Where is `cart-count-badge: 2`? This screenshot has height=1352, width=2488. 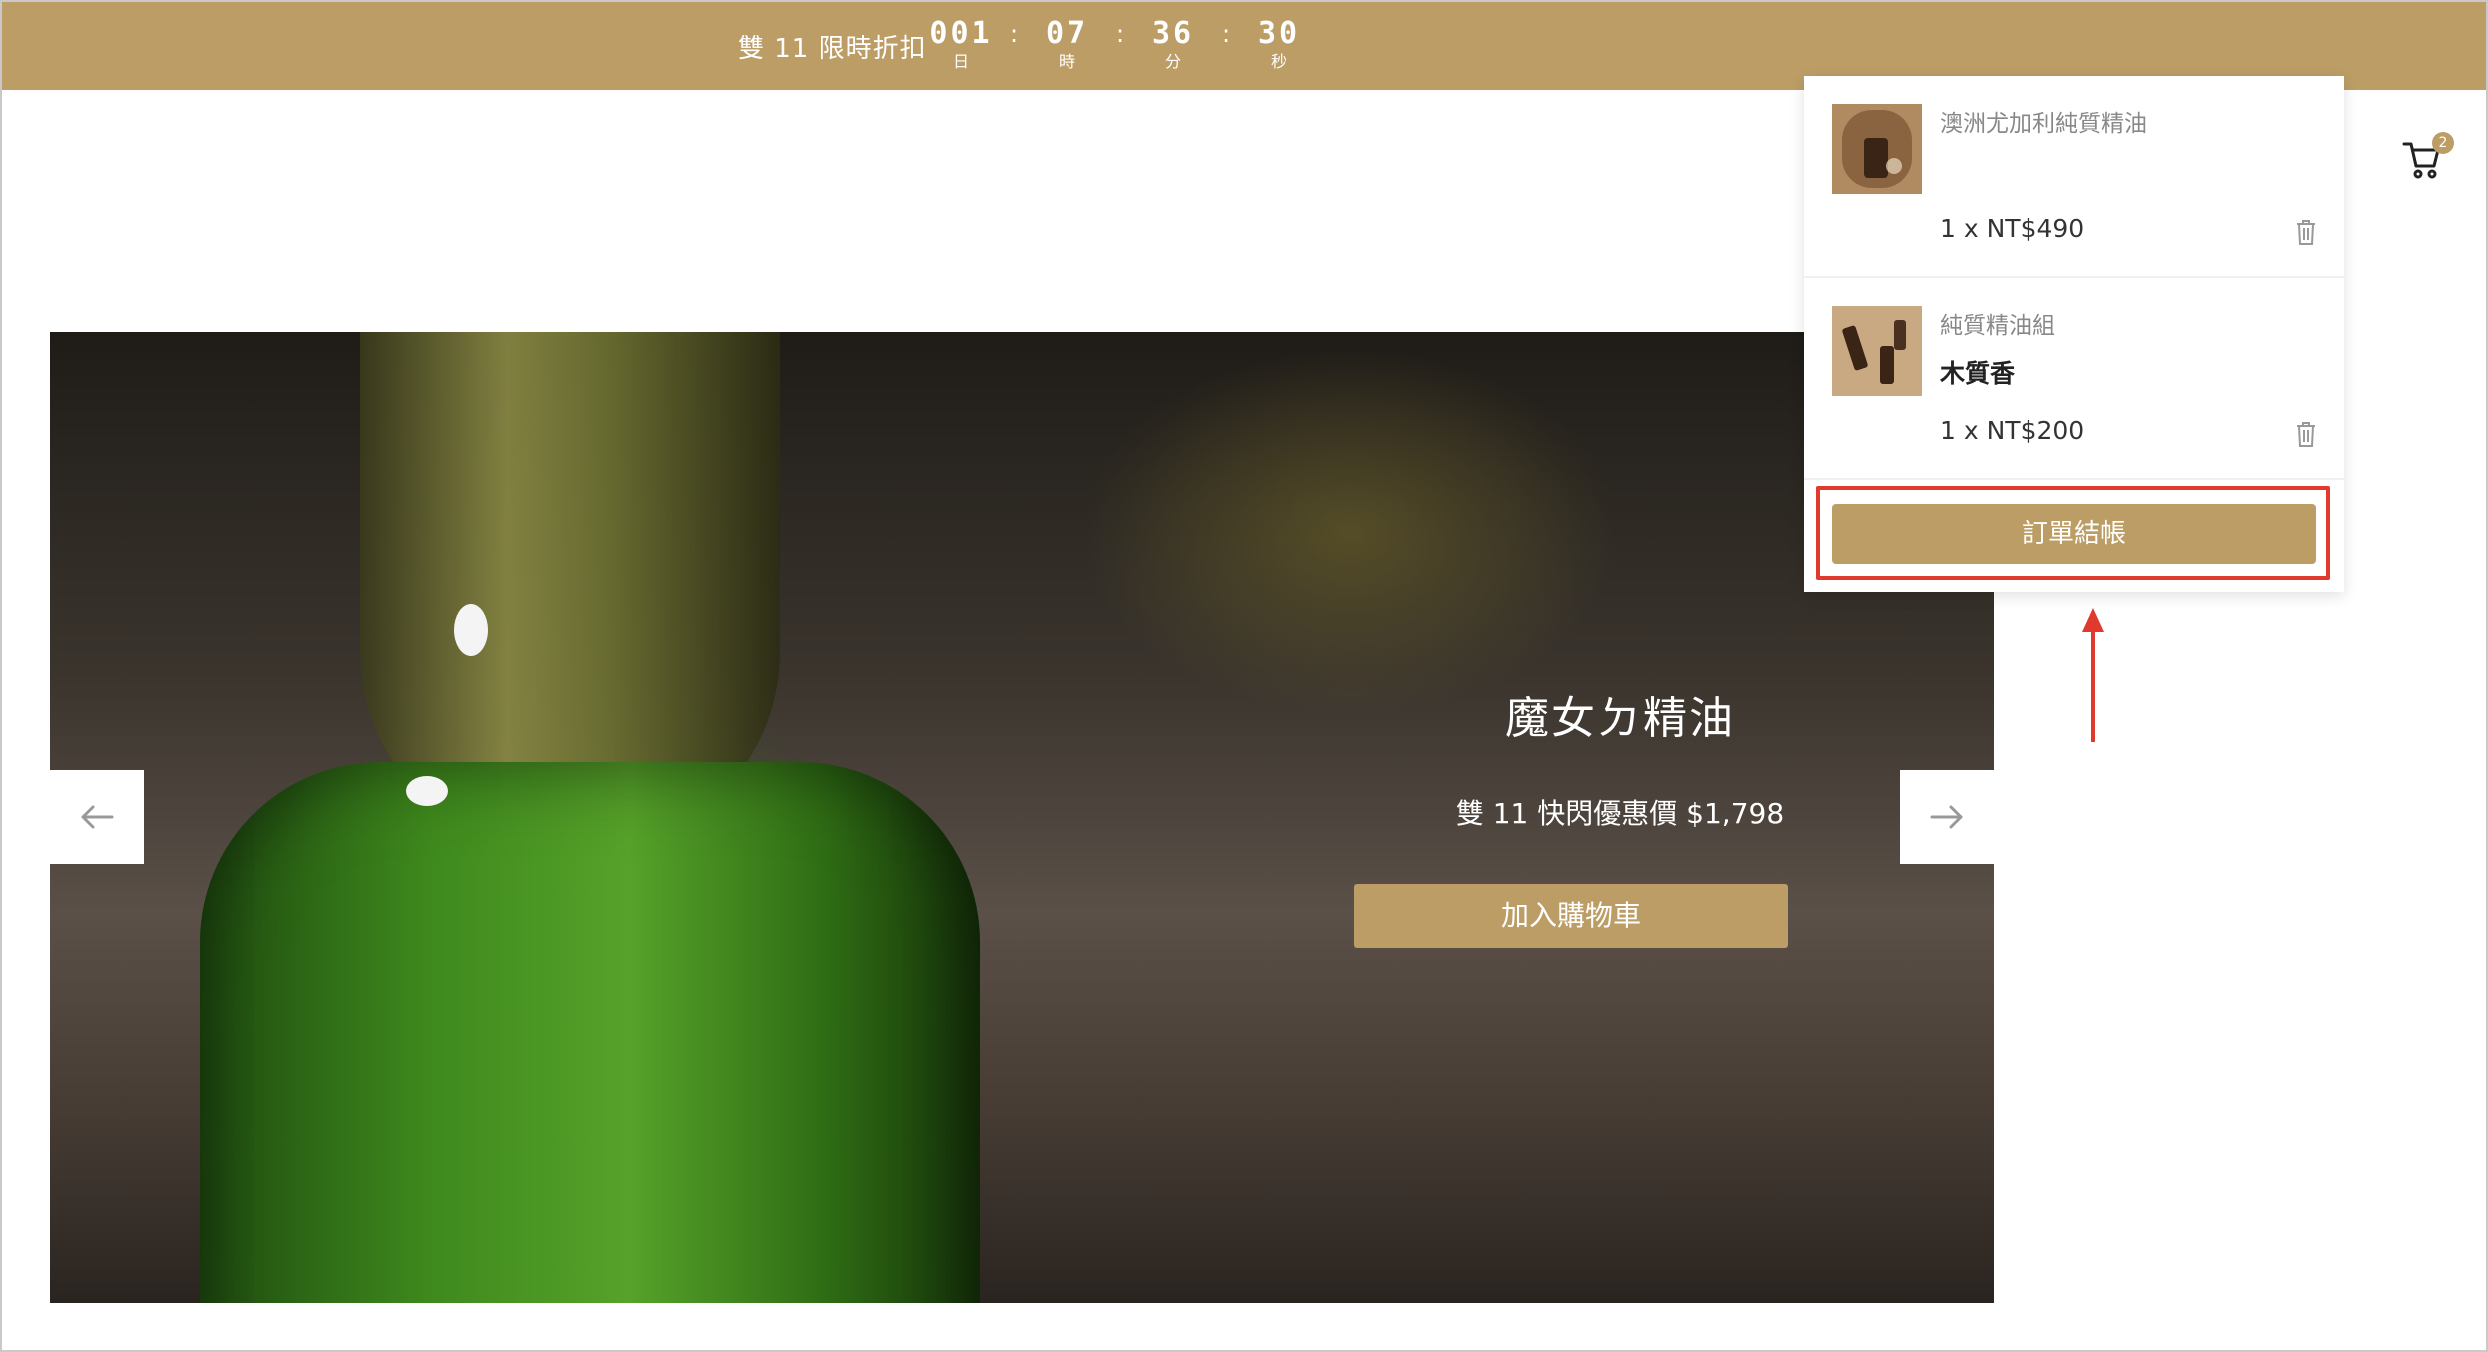 cart-count-badge: 2 is located at coordinates (2443, 143).